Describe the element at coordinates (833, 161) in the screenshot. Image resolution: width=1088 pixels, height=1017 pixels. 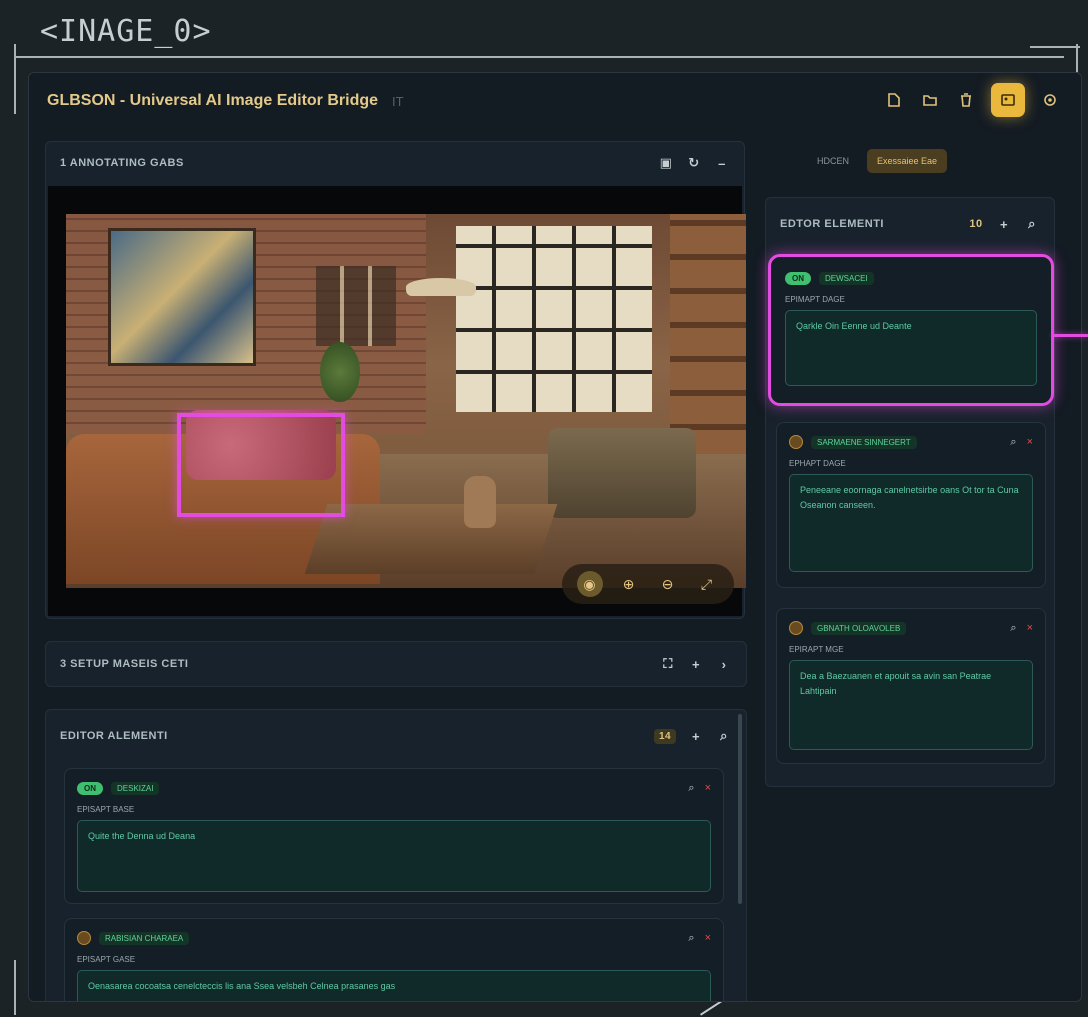
I see `mode-option-hdcen: HDCEN` at that location.